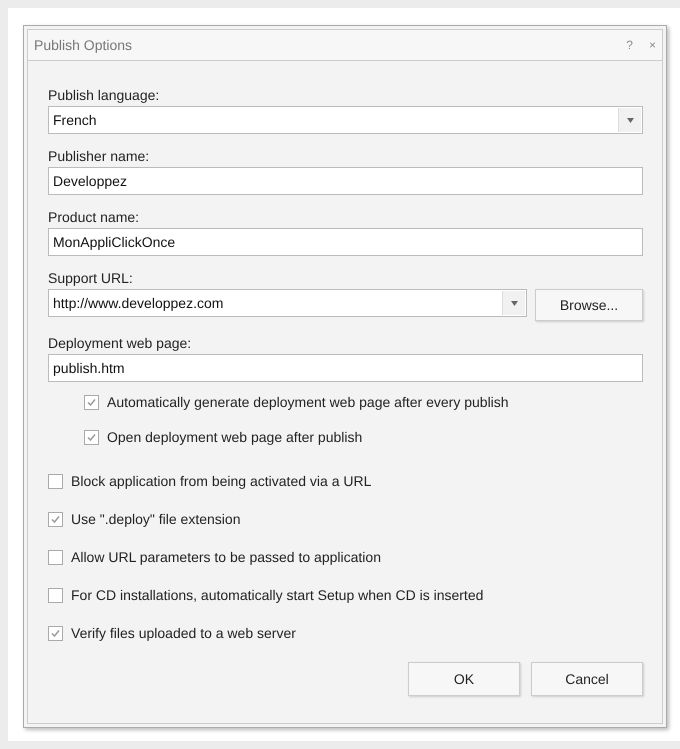  Describe the element at coordinates (464, 679) in the screenshot. I see `ok-button: OK` at that location.